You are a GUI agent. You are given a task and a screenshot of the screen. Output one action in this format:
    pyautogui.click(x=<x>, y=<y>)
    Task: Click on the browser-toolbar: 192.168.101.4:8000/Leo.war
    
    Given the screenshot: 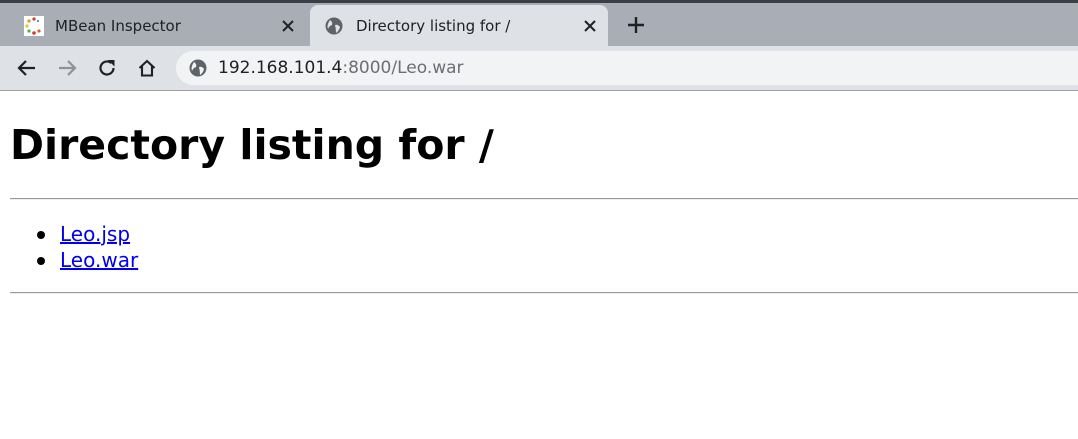 What is the action you would take?
    pyautogui.click(x=539, y=68)
    